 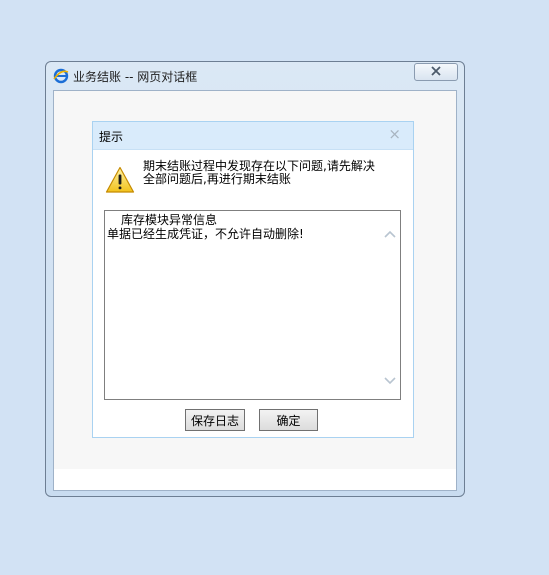 I want to click on log-line: 库存模块异常信息, so click(x=169, y=220).